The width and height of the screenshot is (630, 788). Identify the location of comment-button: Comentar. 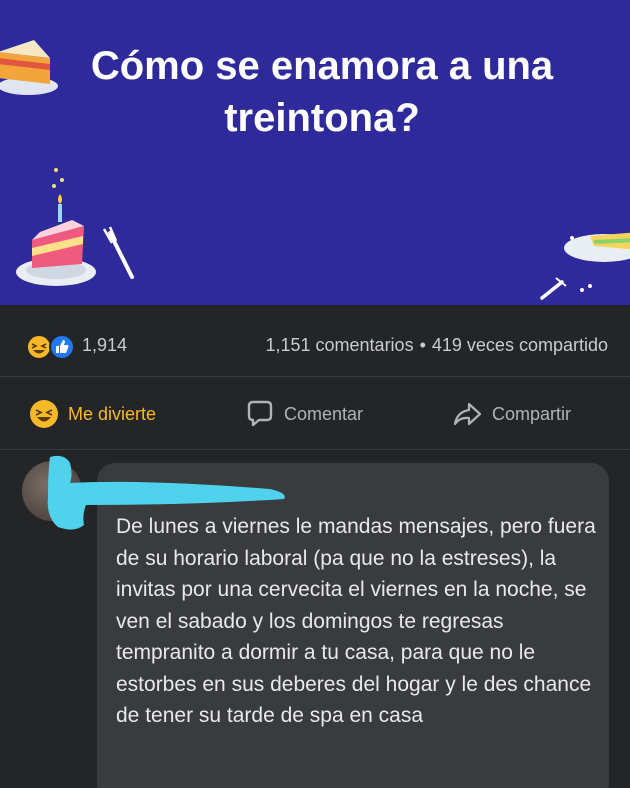
(303, 414).